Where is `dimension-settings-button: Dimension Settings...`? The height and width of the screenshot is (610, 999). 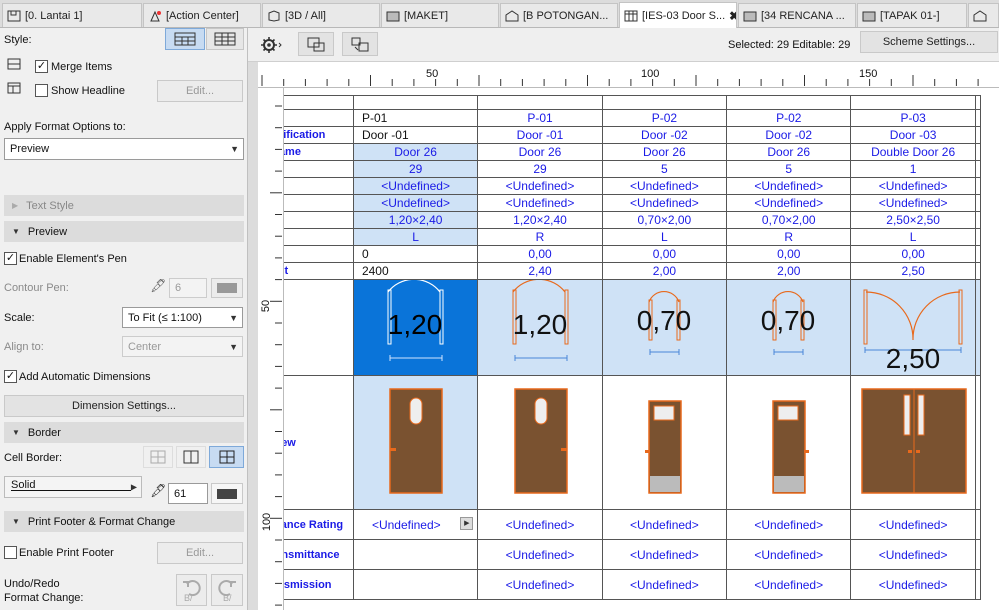
dimension-settings-button: Dimension Settings... is located at coordinates (124, 406).